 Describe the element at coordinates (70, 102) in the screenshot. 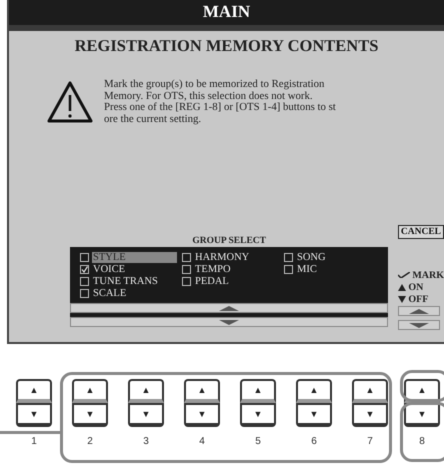

I see `warning-icon` at that location.